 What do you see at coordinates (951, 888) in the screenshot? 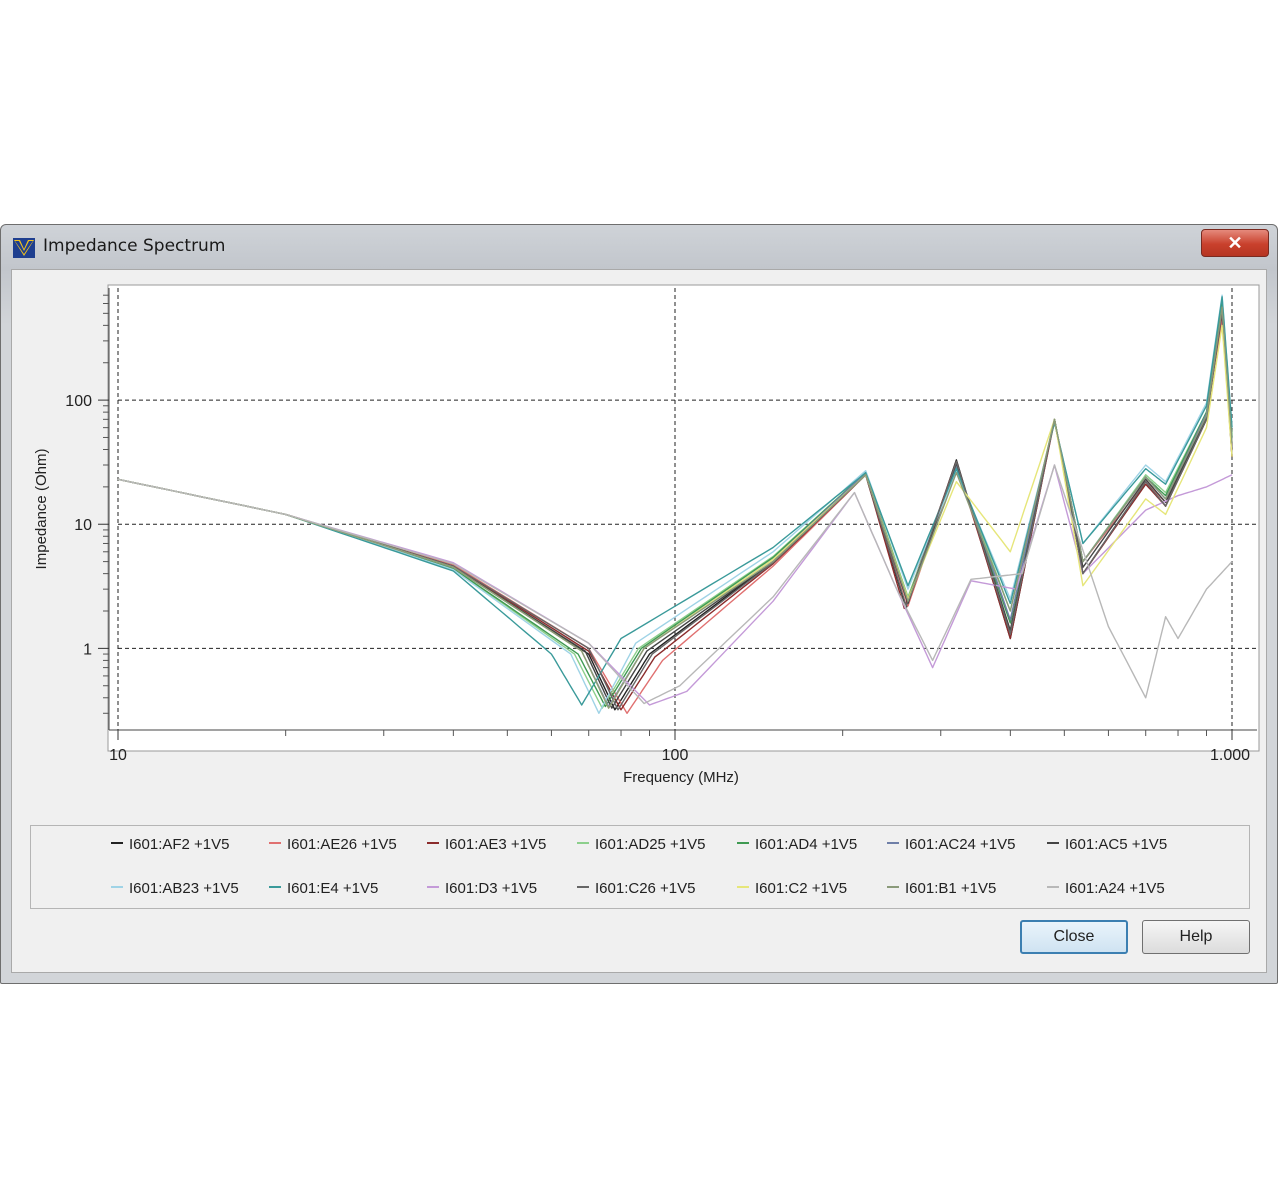
I see `legend-label: I601:B1 +1V5` at bounding box center [951, 888].